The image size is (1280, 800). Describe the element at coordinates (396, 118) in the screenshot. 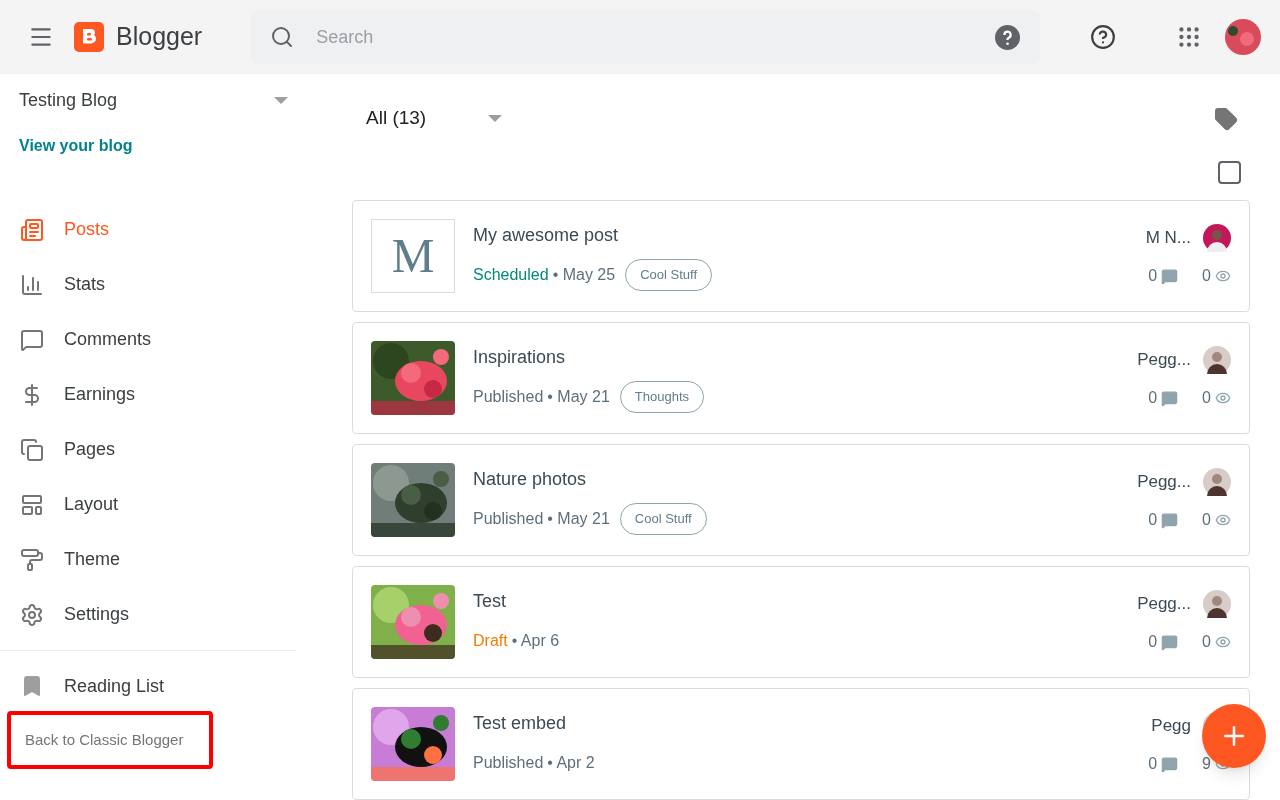

I see `filter-dropdown: All (13)` at that location.